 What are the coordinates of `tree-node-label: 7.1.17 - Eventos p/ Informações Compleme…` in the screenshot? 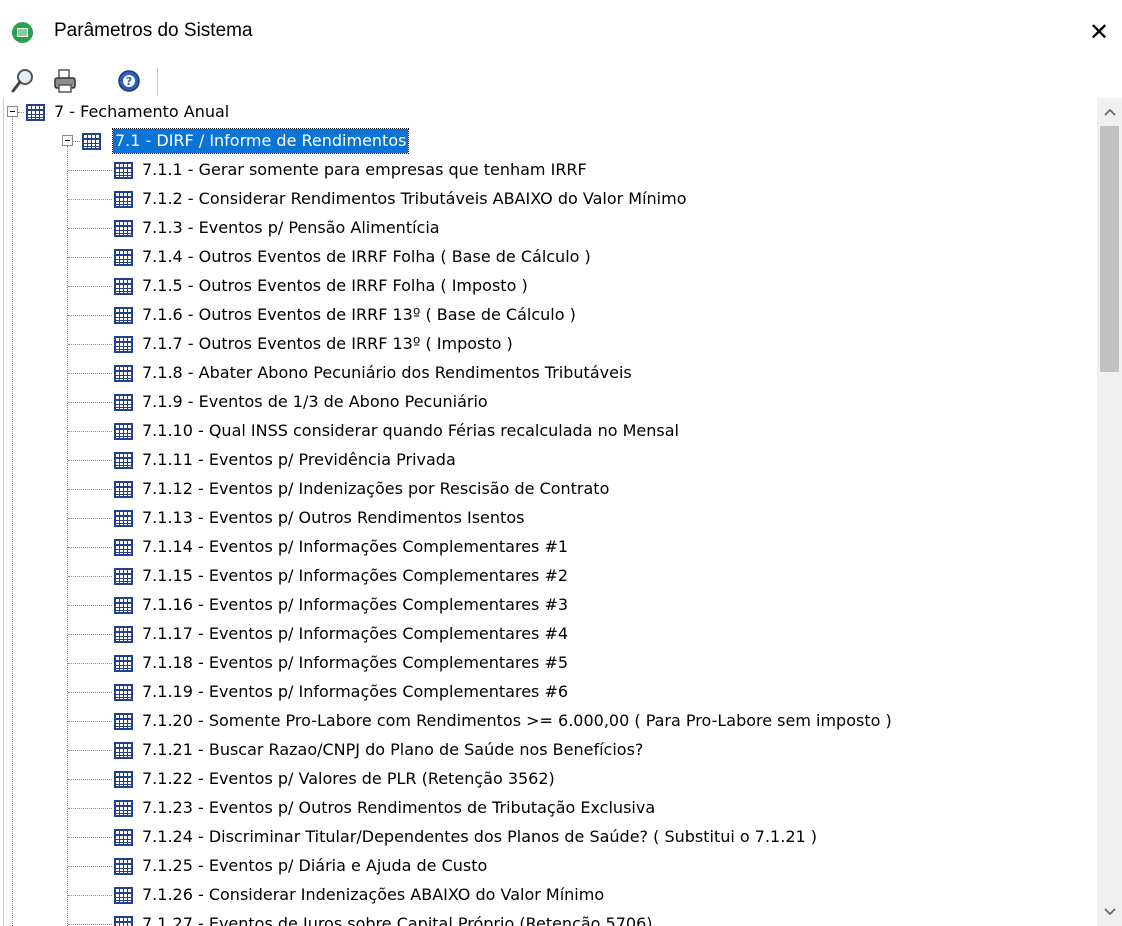 It's located at (355, 634).